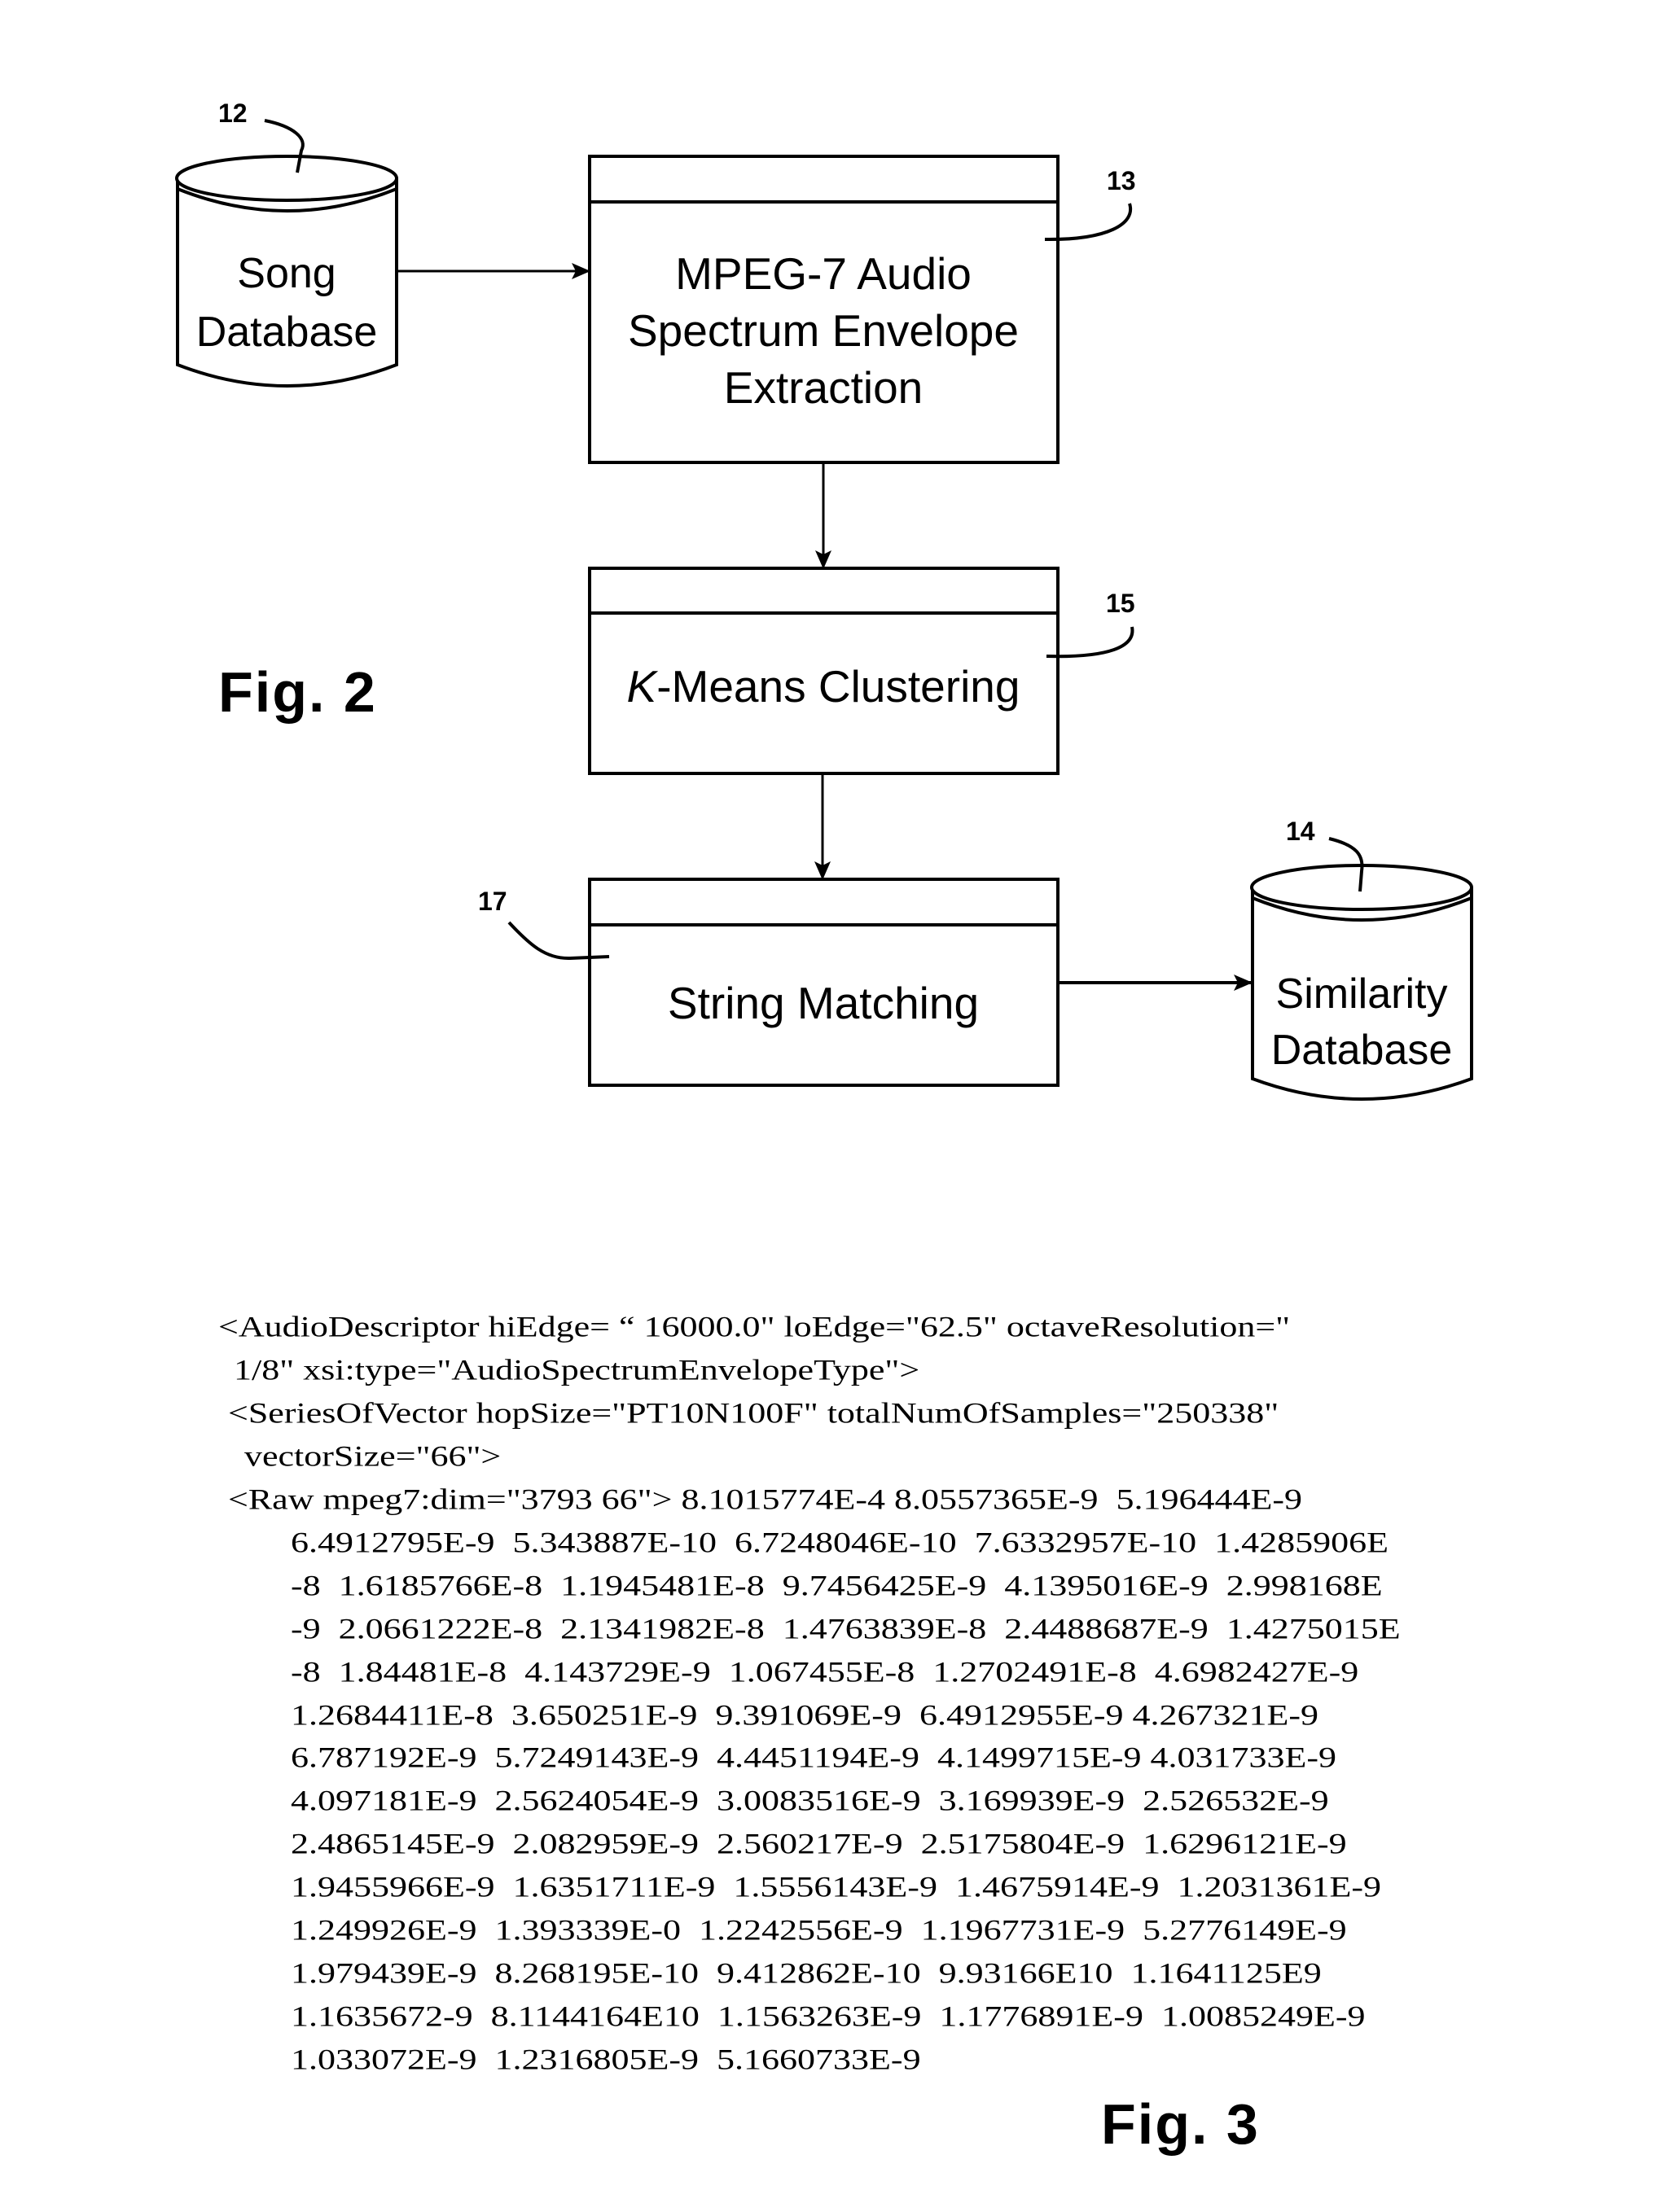 The image size is (1654, 2212). I want to click on similarity-database-label-line1: Similarity, so click(1362, 994).